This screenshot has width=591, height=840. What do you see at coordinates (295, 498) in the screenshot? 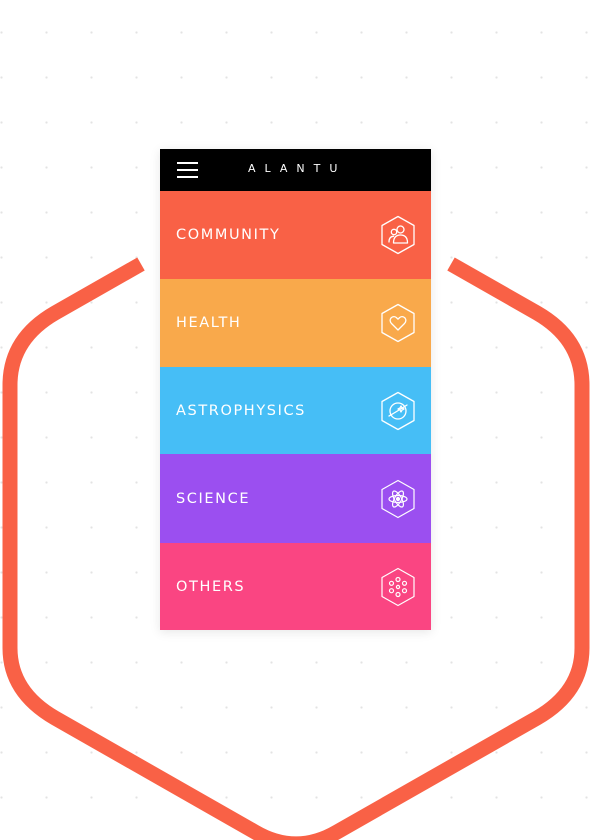
I see `menu-item-science: SCIENCE` at bounding box center [295, 498].